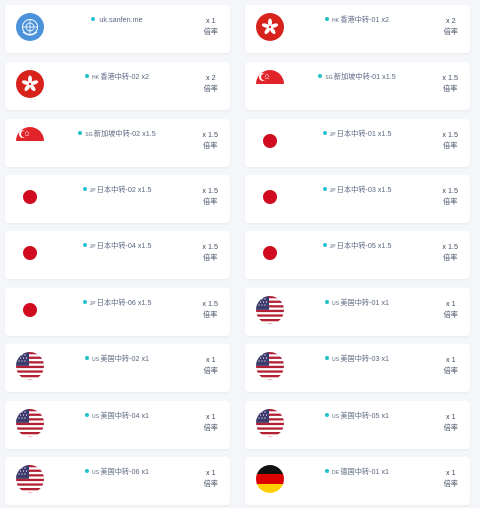  Describe the element at coordinates (364, 245) in the screenshot. I see `node-name: 日本中转-05 x1.5` at that location.